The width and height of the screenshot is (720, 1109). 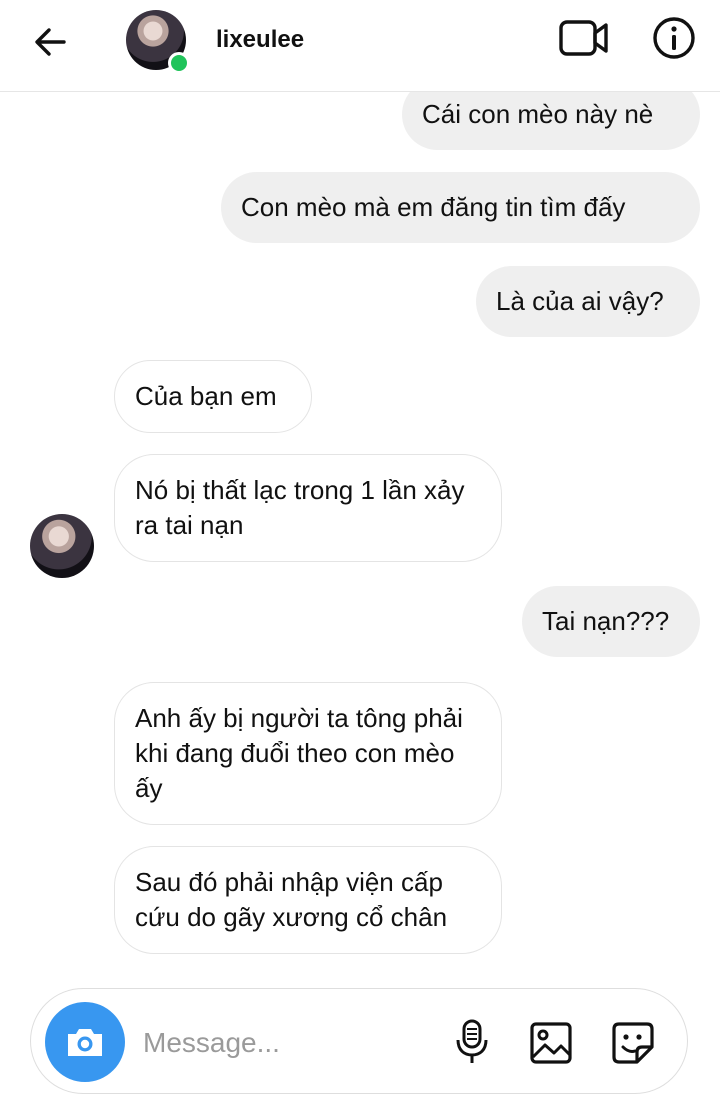 I want to click on sender-avatar, so click(x=62, y=546).